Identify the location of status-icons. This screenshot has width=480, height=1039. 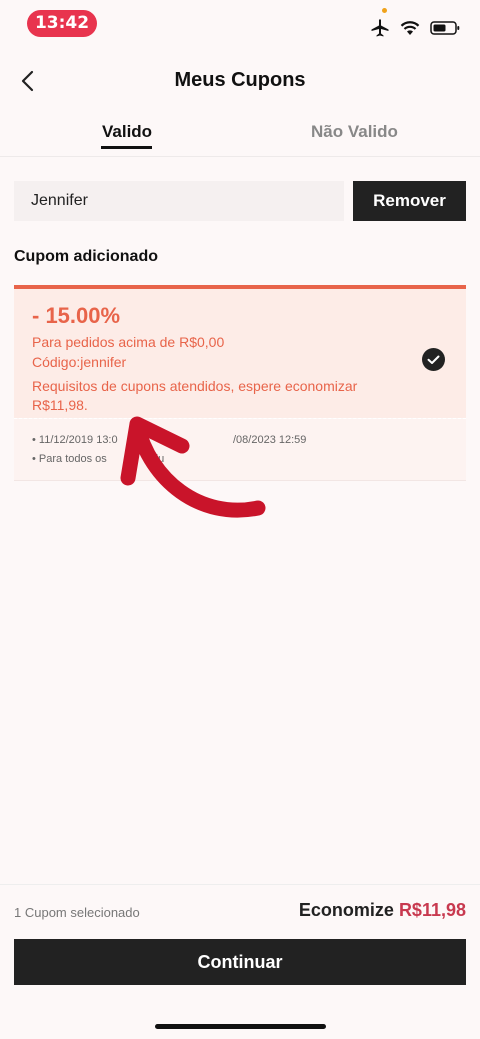
(415, 30).